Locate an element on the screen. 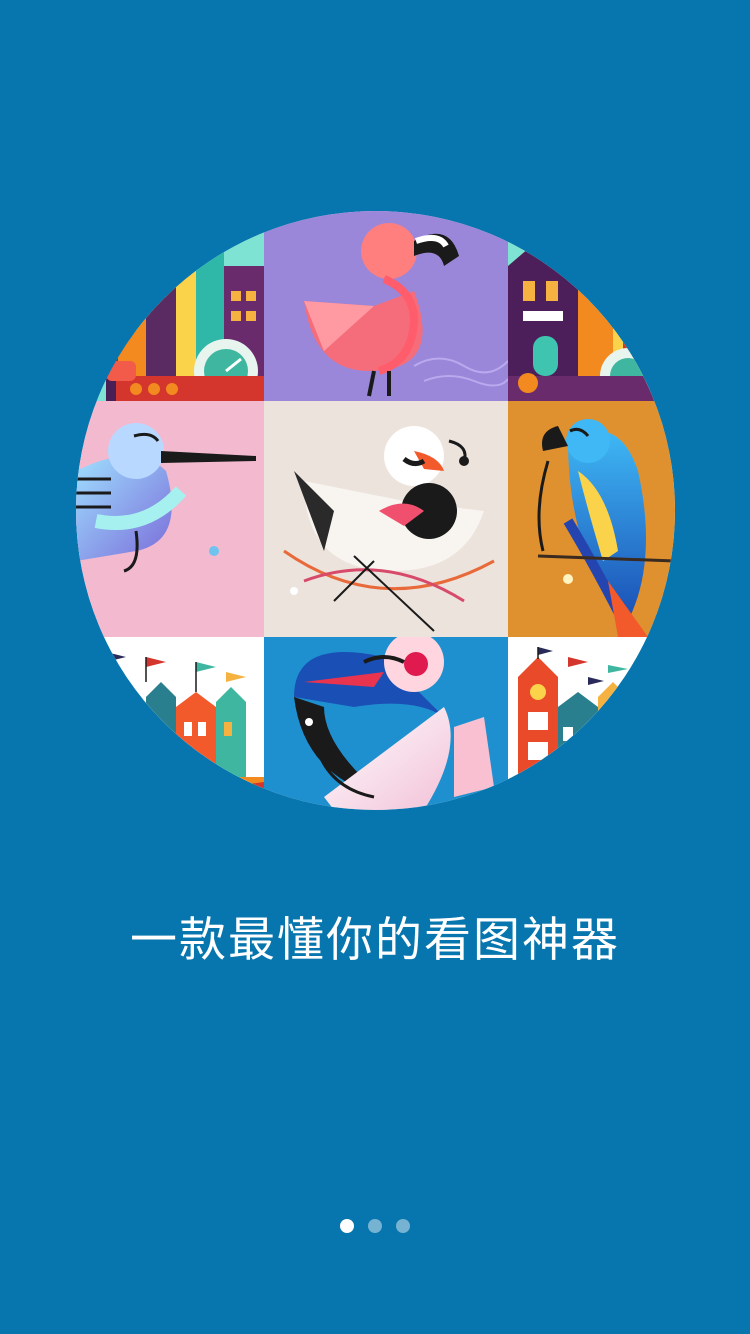 Image resolution: width=750 pixels, height=1334 pixels. page-indicator is located at coordinates (375, 1228).